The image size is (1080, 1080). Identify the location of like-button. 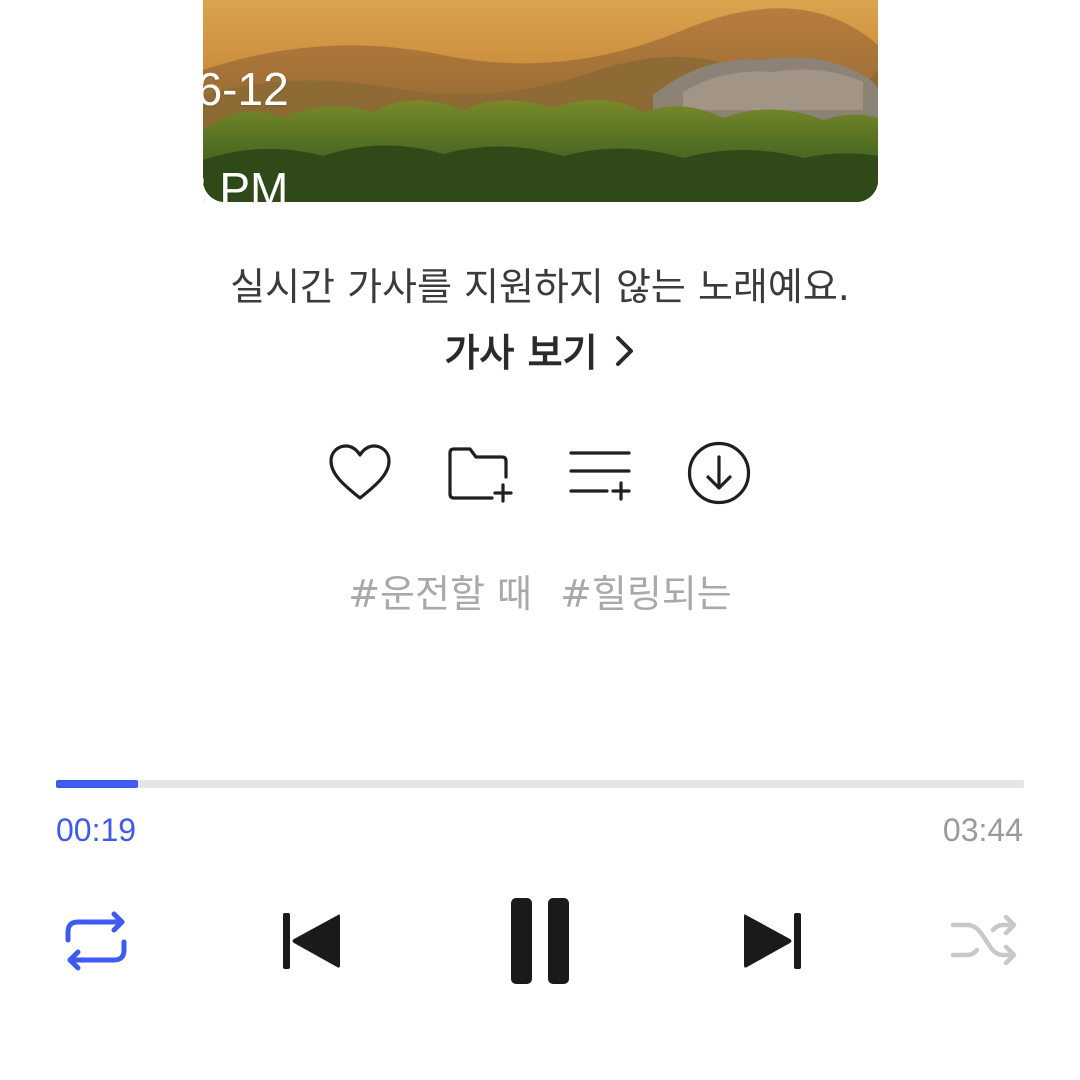
(360, 473).